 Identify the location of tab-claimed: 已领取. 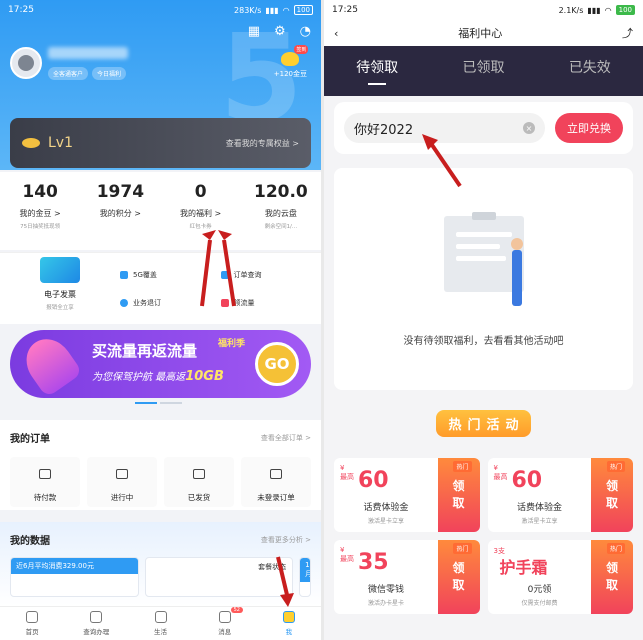
(483, 71).